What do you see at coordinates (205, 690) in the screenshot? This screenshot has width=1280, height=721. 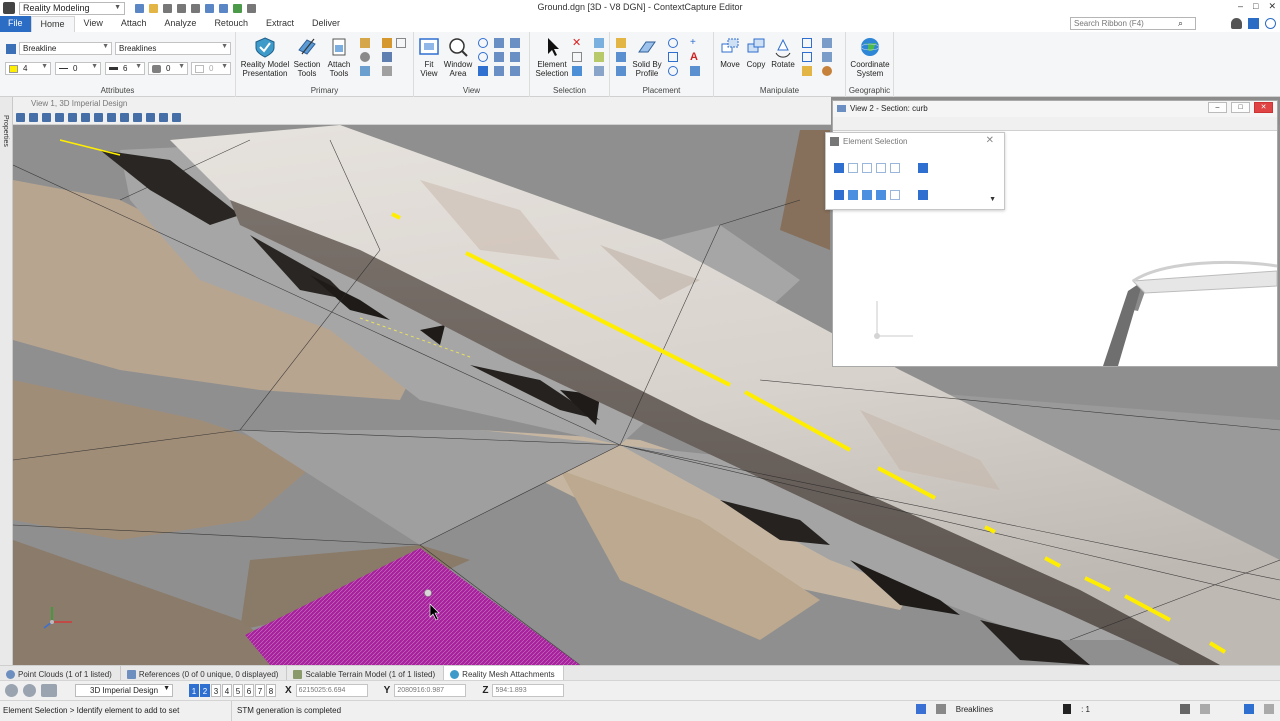 I see `view-toggle-2: 2` at bounding box center [205, 690].